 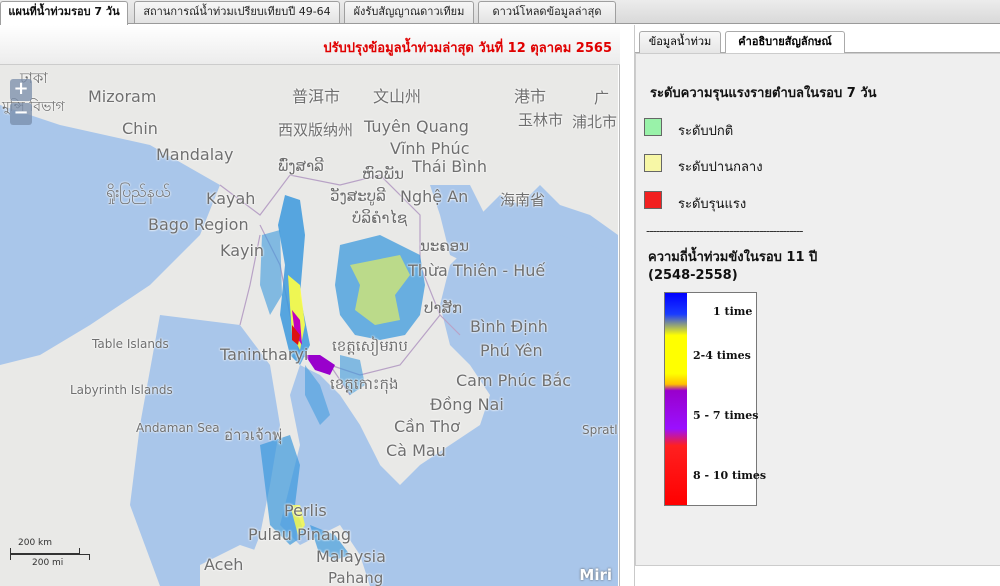 What do you see at coordinates (523, 200) in the screenshot?
I see `map-label: 海南省` at bounding box center [523, 200].